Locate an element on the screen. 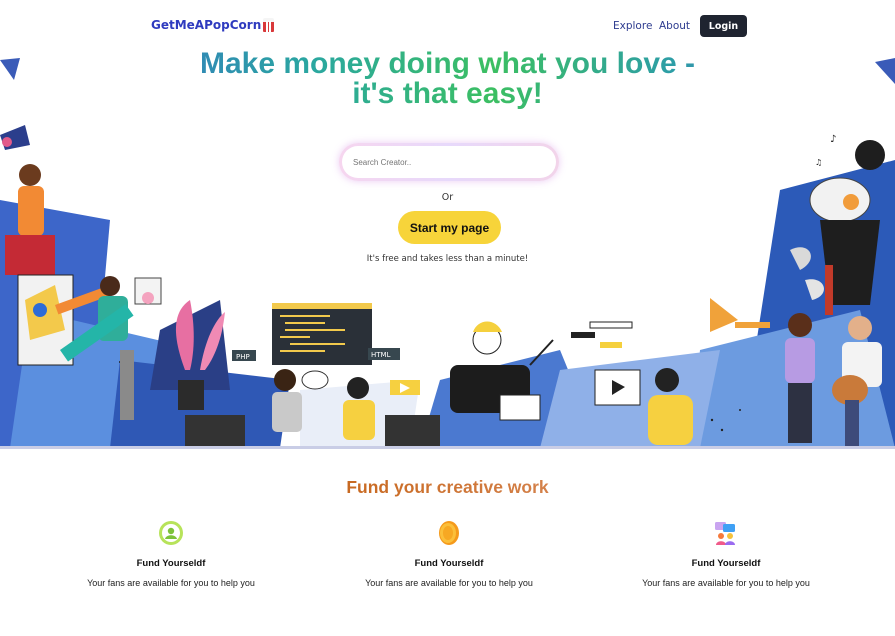 This screenshot has height=636, width=895. hero-headline-line1: Make money doing what you love - is located at coordinates (447, 65).